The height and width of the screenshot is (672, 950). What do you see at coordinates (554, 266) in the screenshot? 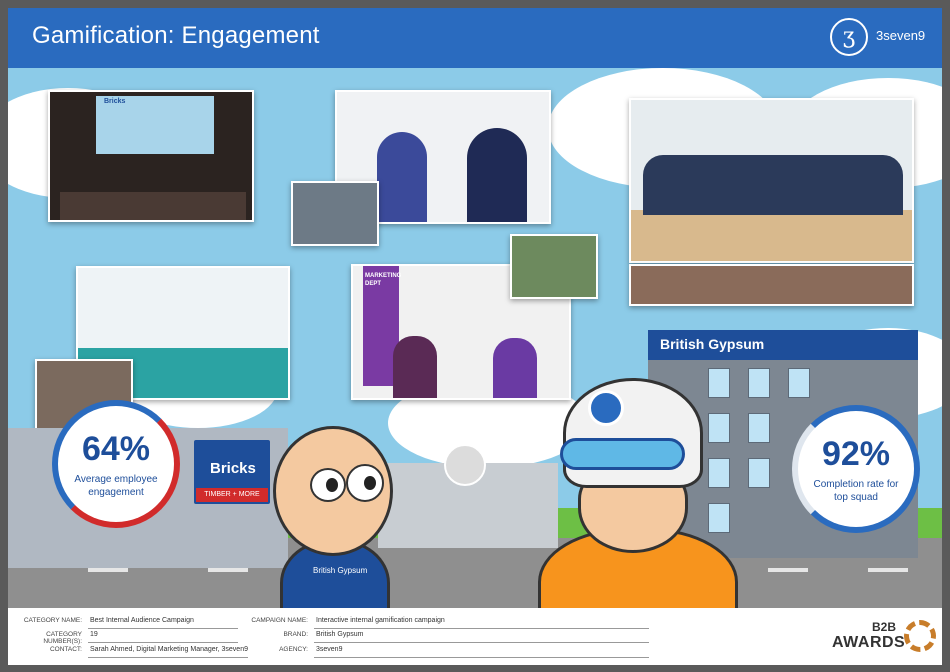
I see `plants-photo` at bounding box center [554, 266].